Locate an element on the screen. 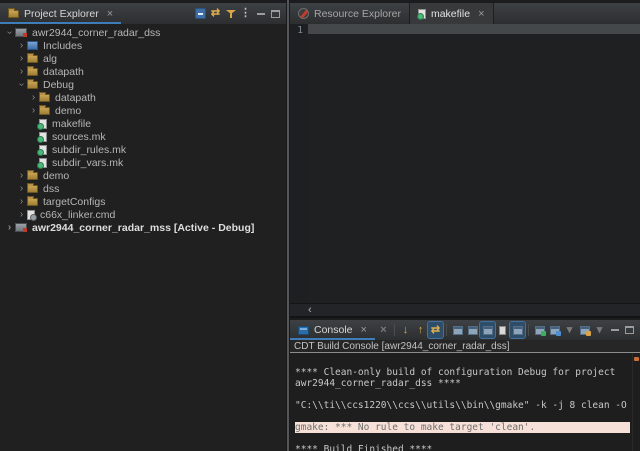  tree-item-awr2944_corner_radar_dss: › awr2944_corner_radar_dss is located at coordinates (143, 32).